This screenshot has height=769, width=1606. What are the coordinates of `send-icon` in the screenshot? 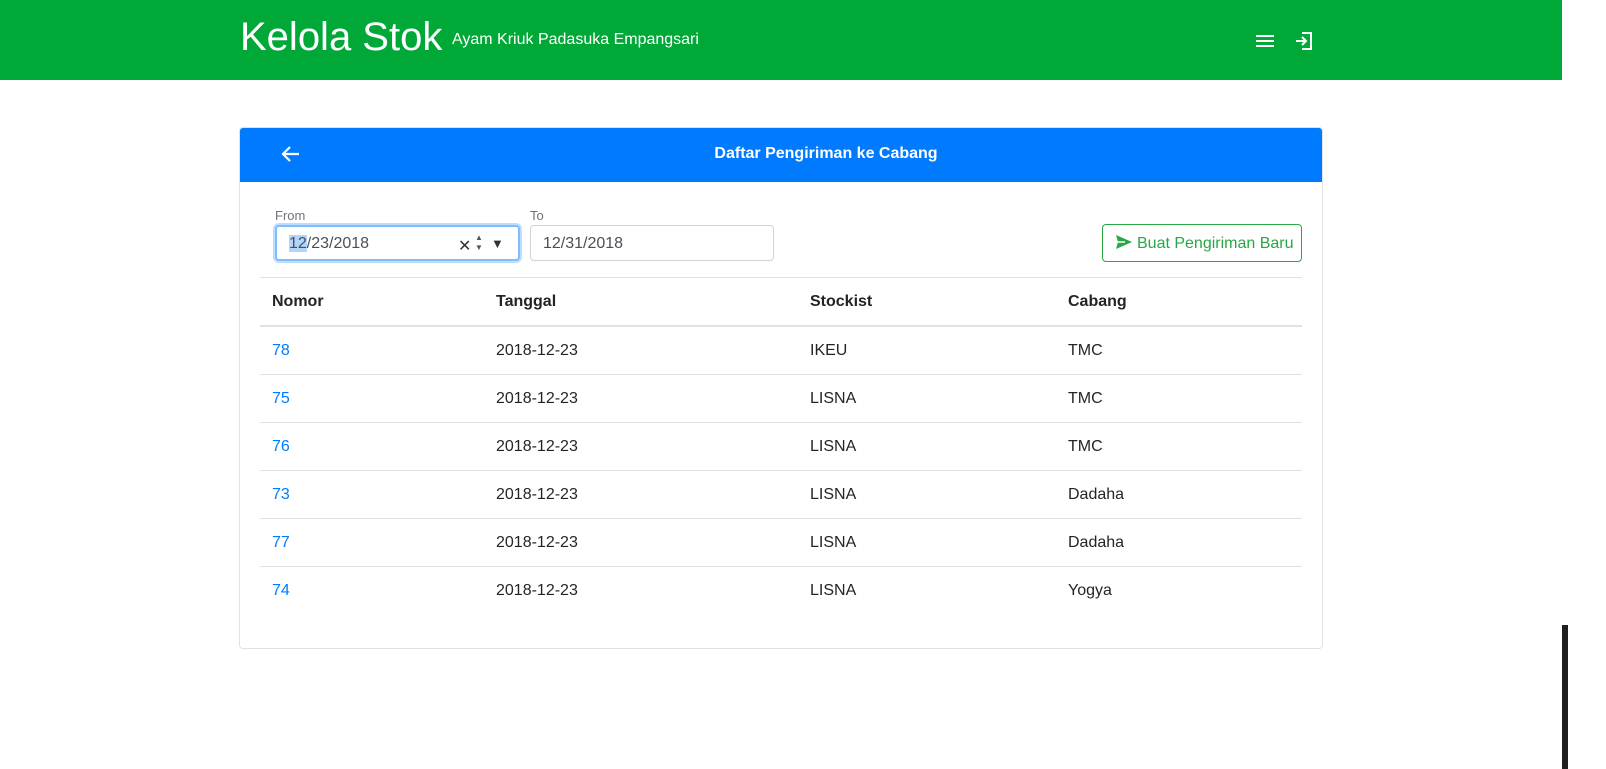 It's located at (1124, 242).